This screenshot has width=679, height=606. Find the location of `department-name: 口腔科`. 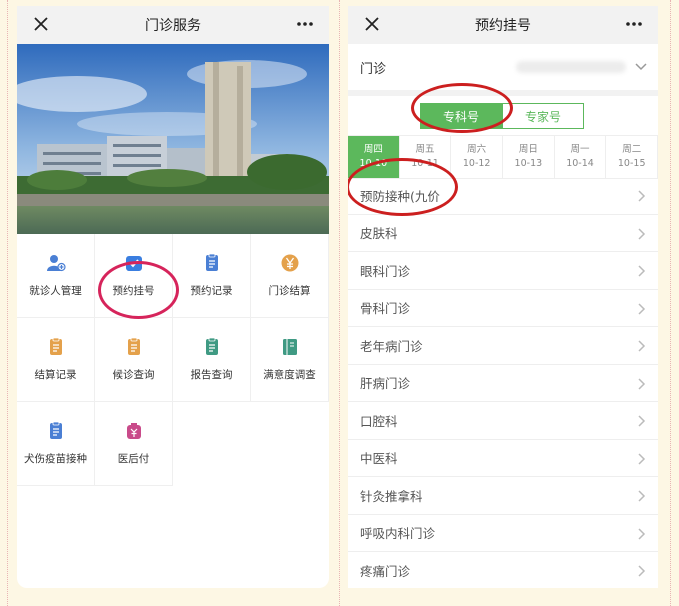

department-name: 口腔科 is located at coordinates (379, 421).